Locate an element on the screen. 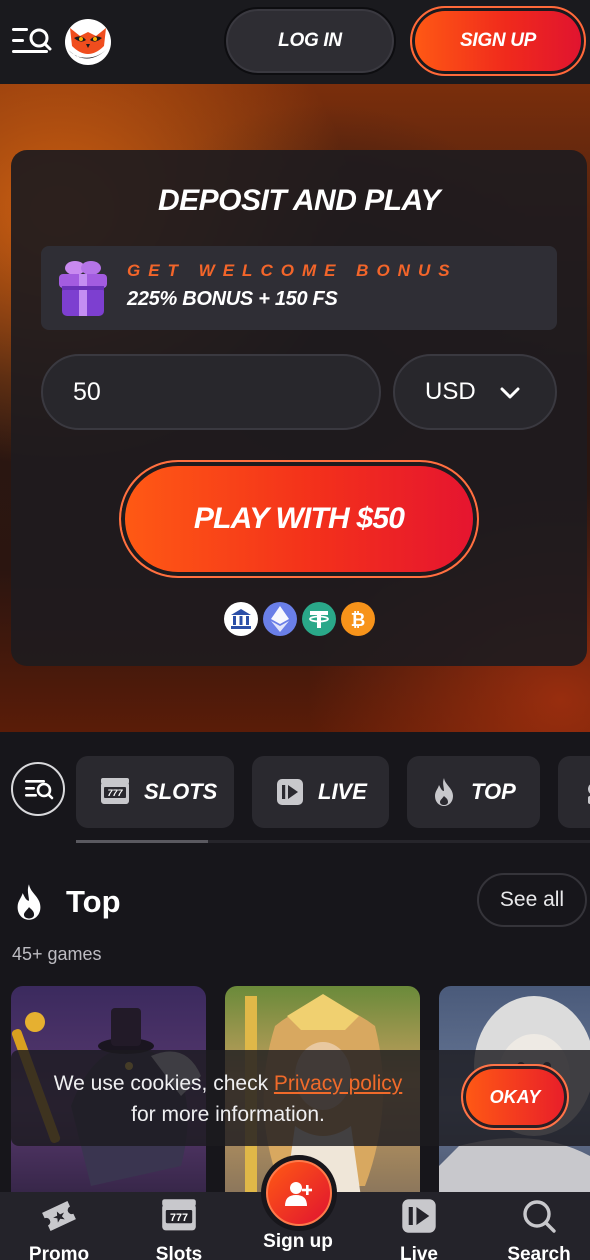 The image size is (590, 1260). gift-icon is located at coordinates (83, 288).